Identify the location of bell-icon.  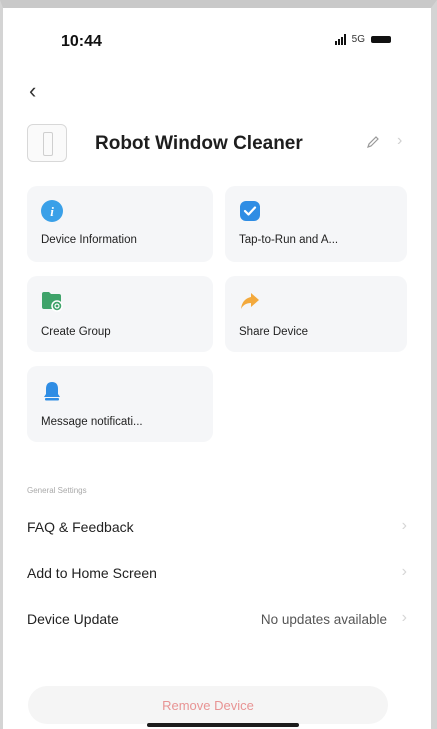
(52, 391).